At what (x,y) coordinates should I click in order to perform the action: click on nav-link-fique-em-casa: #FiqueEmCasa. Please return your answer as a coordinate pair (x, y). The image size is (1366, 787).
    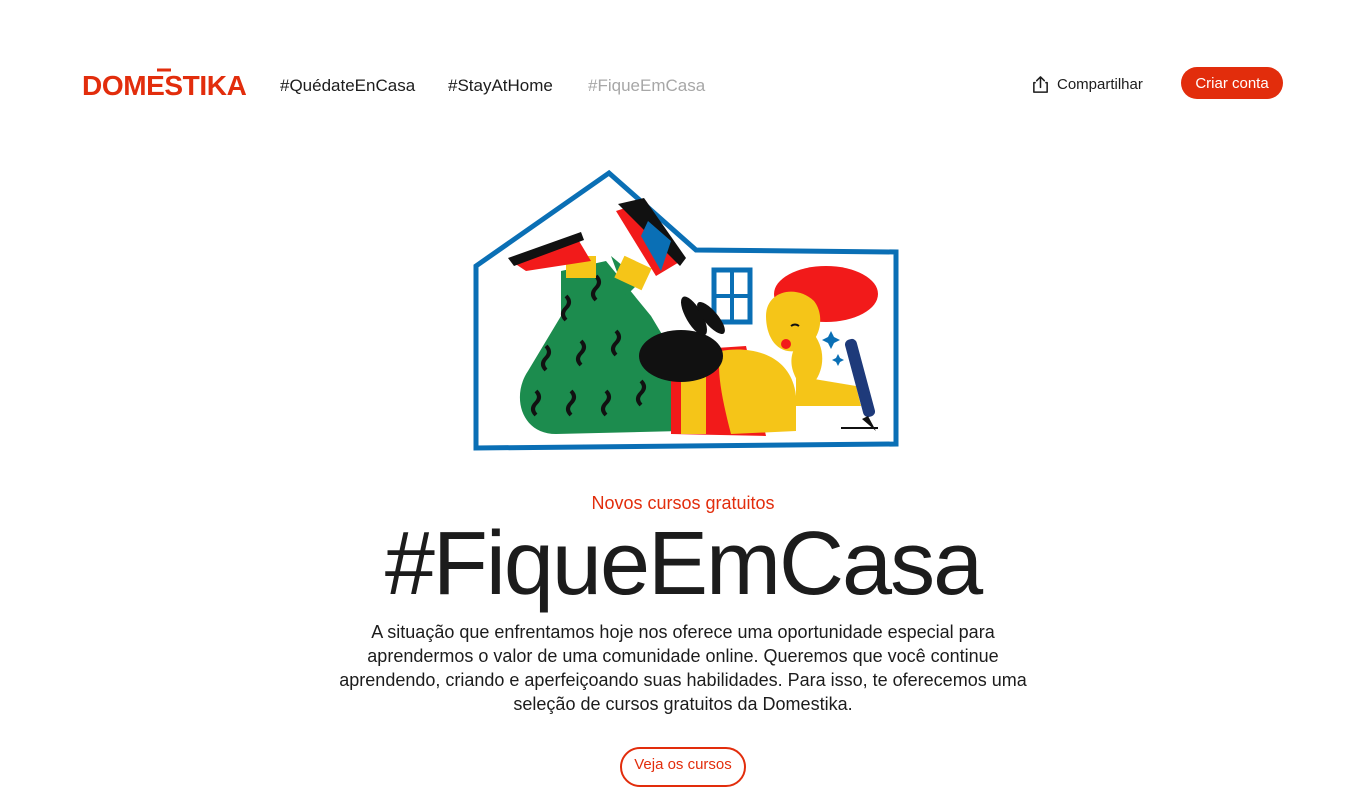
    Looking at the image, I should click on (646, 86).